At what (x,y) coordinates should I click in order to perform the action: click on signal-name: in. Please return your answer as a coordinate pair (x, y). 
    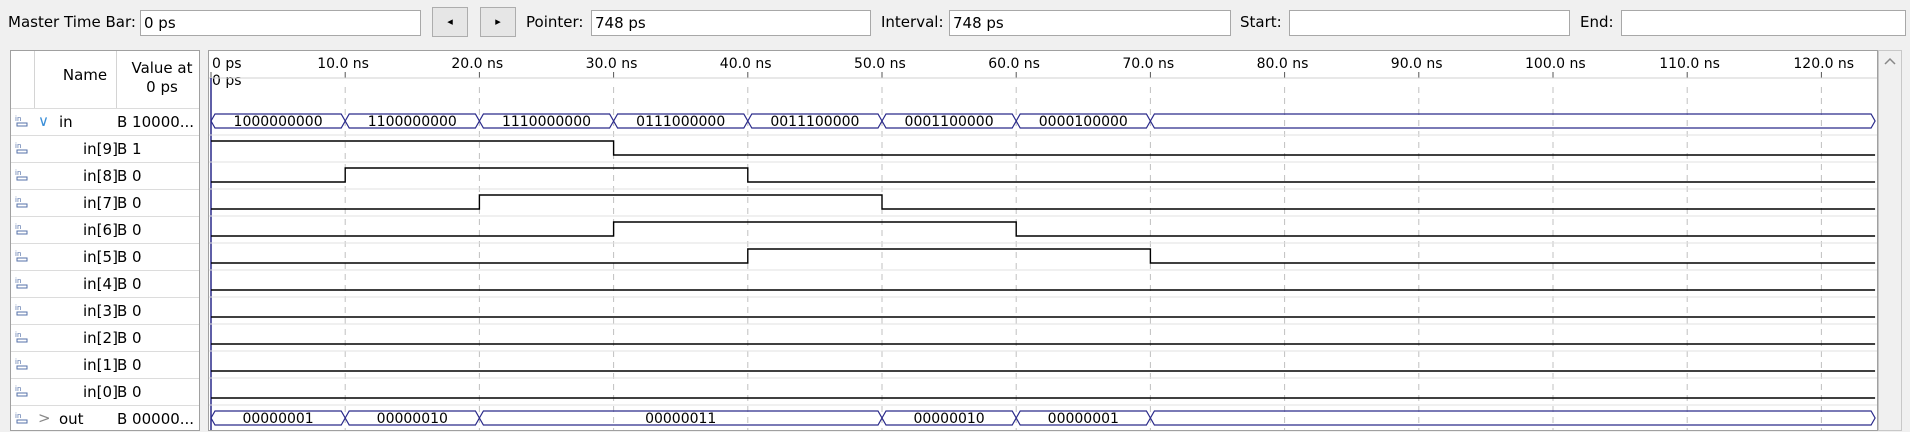
    Looking at the image, I should click on (66, 122).